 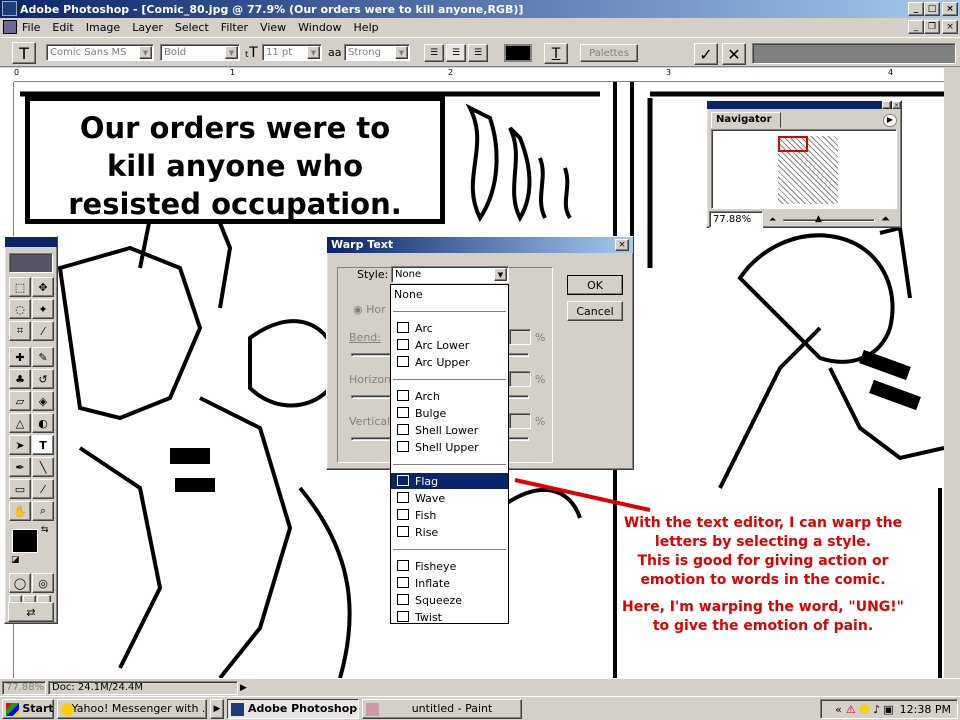 What do you see at coordinates (366, 27) in the screenshot?
I see `menu-help: Help` at bounding box center [366, 27].